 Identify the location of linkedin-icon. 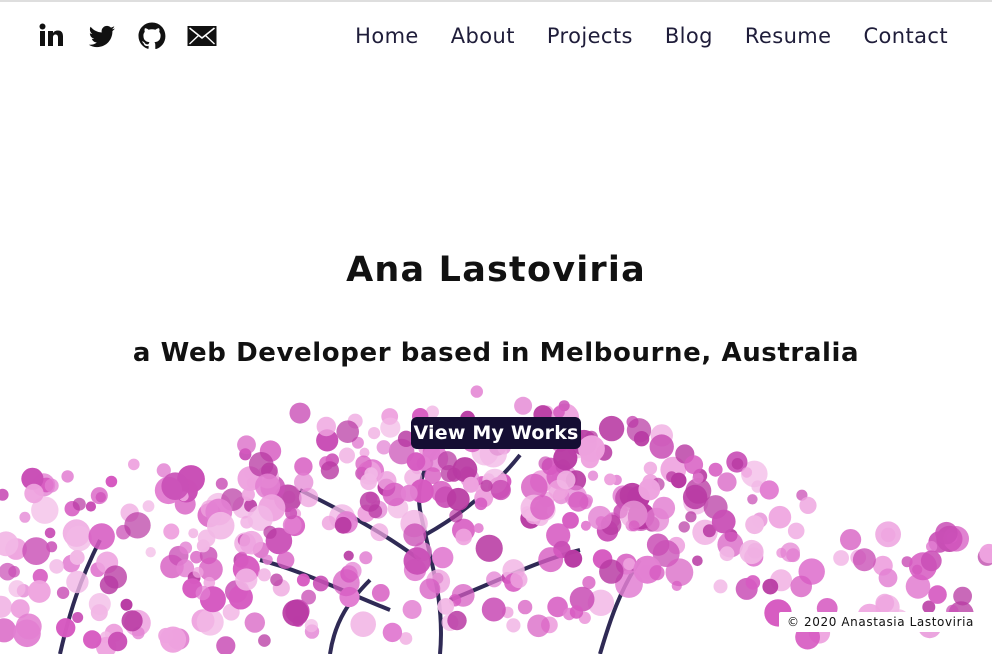
(51, 34).